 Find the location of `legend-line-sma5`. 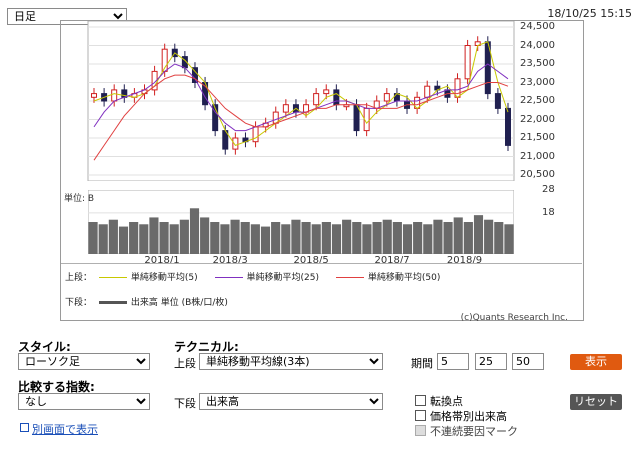

legend-line-sma5 is located at coordinates (112, 277).